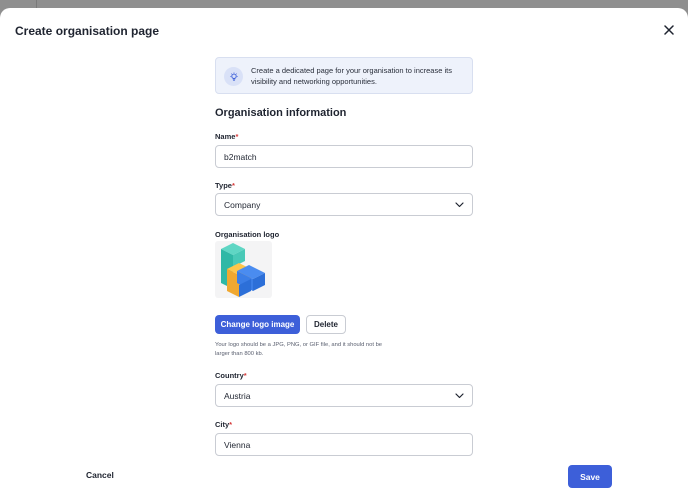  Describe the element at coordinates (344, 444) in the screenshot. I see `city-input` at that location.